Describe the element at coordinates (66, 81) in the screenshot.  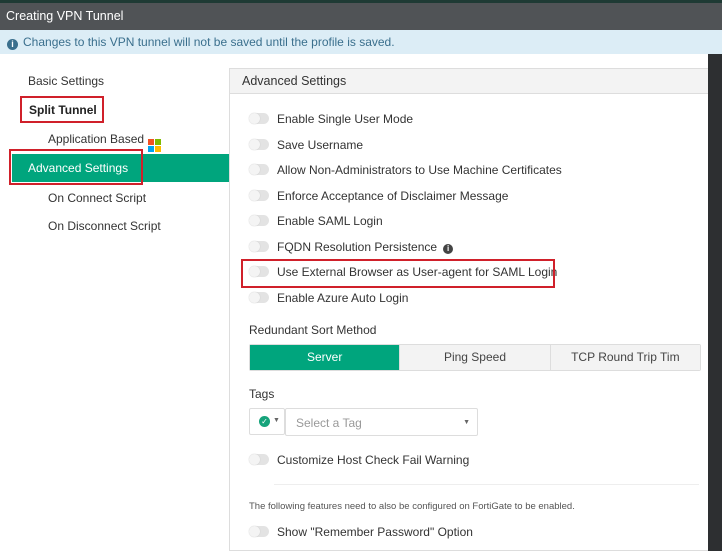
I see `nav-basic-settings: Basic Settings` at that location.